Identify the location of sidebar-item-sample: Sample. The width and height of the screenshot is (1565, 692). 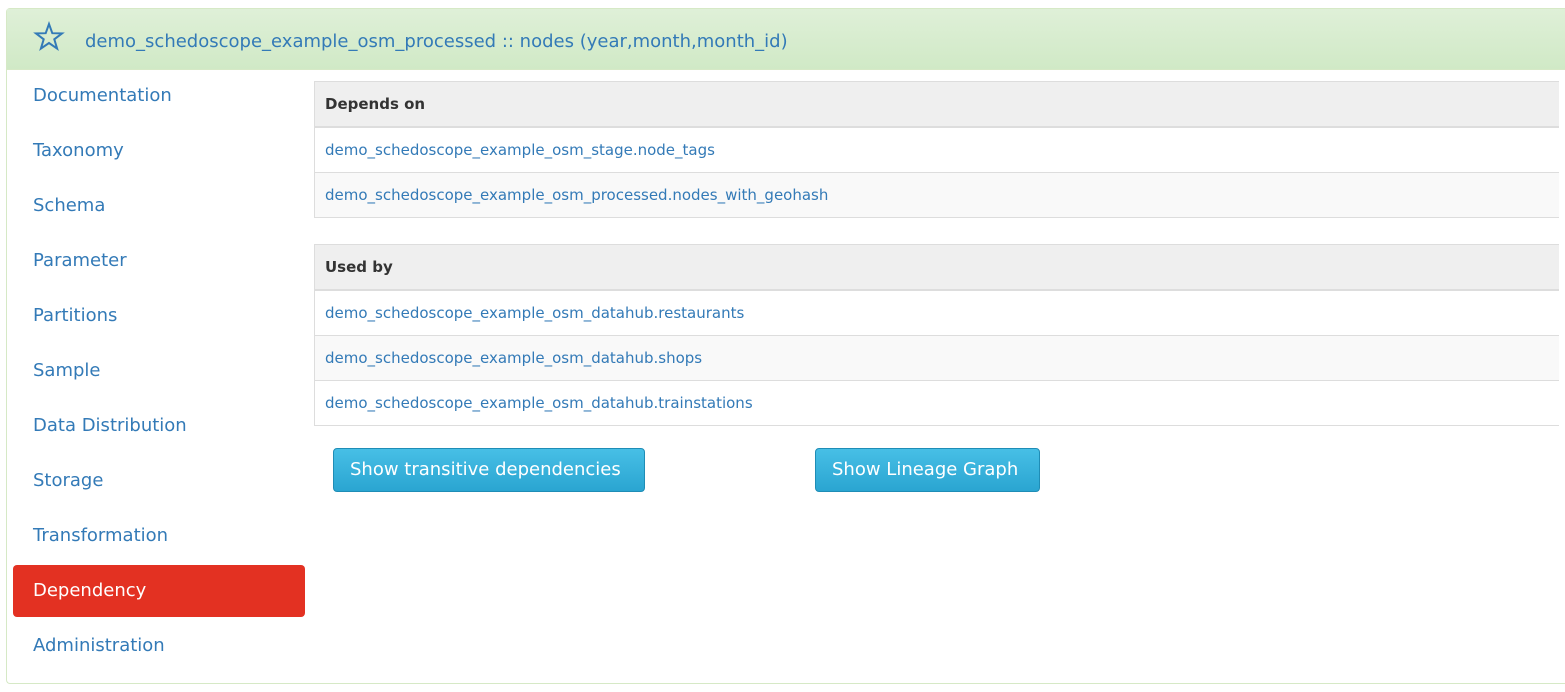
(159, 371).